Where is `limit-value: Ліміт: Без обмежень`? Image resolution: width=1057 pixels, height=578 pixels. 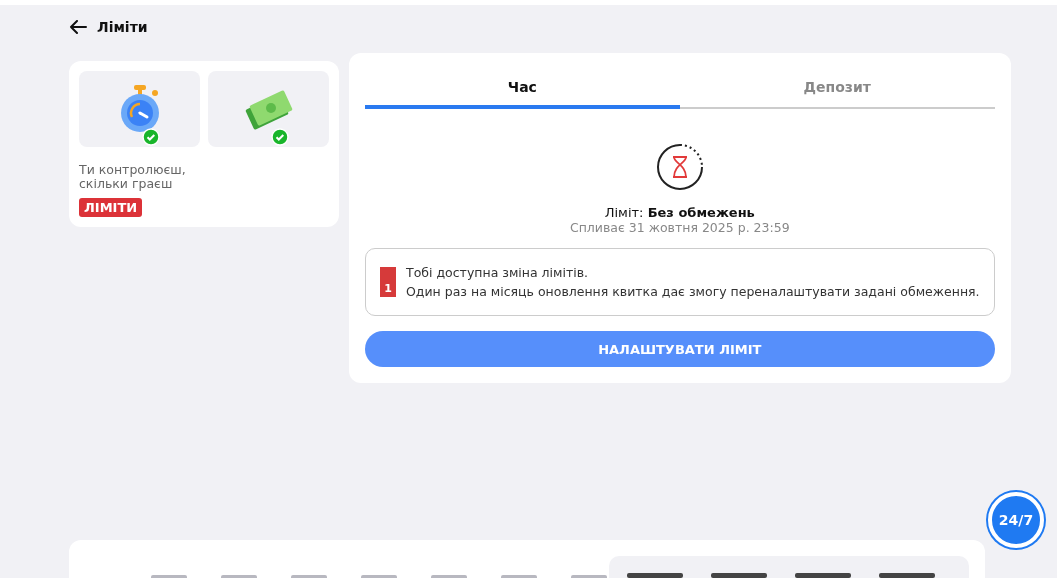
limit-value: Ліміт: Без обмежень is located at coordinates (679, 212).